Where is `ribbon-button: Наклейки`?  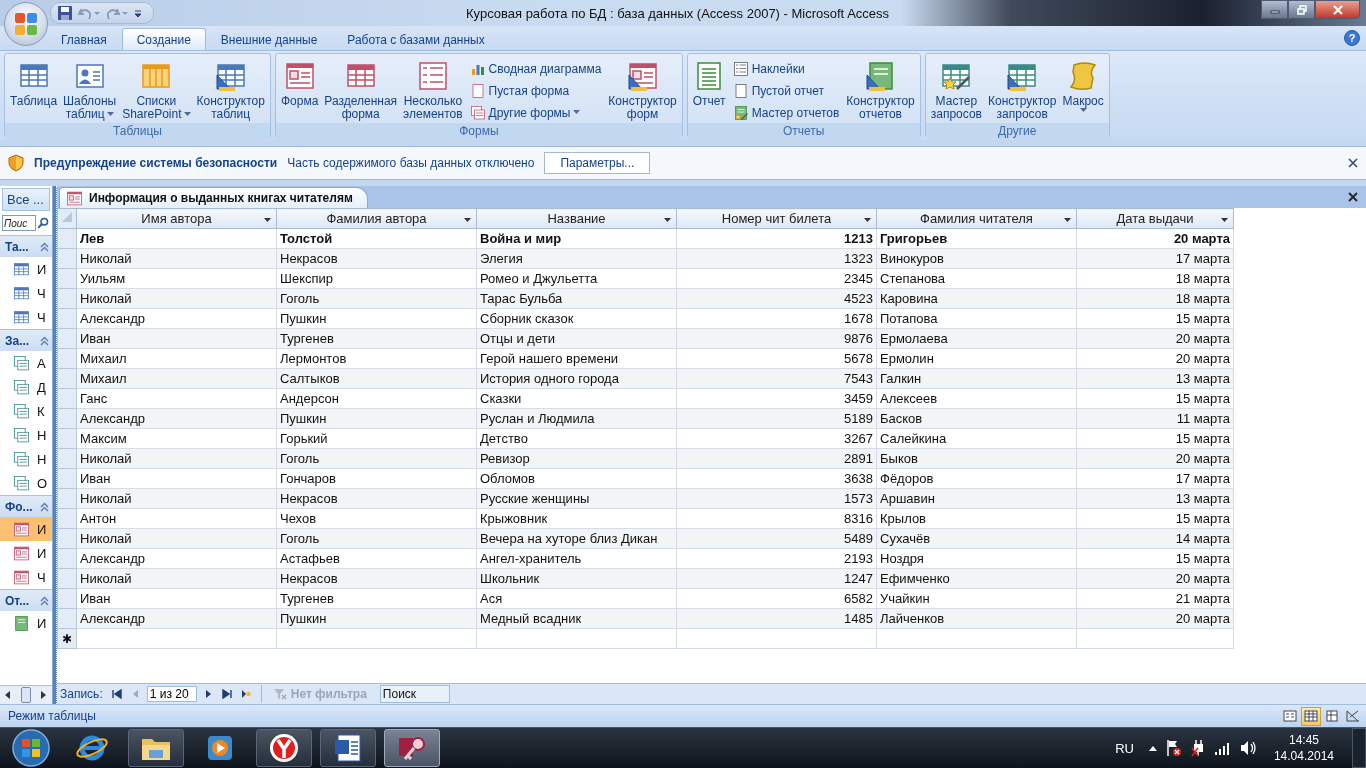
ribbon-button: Наклейки is located at coordinates (786, 68).